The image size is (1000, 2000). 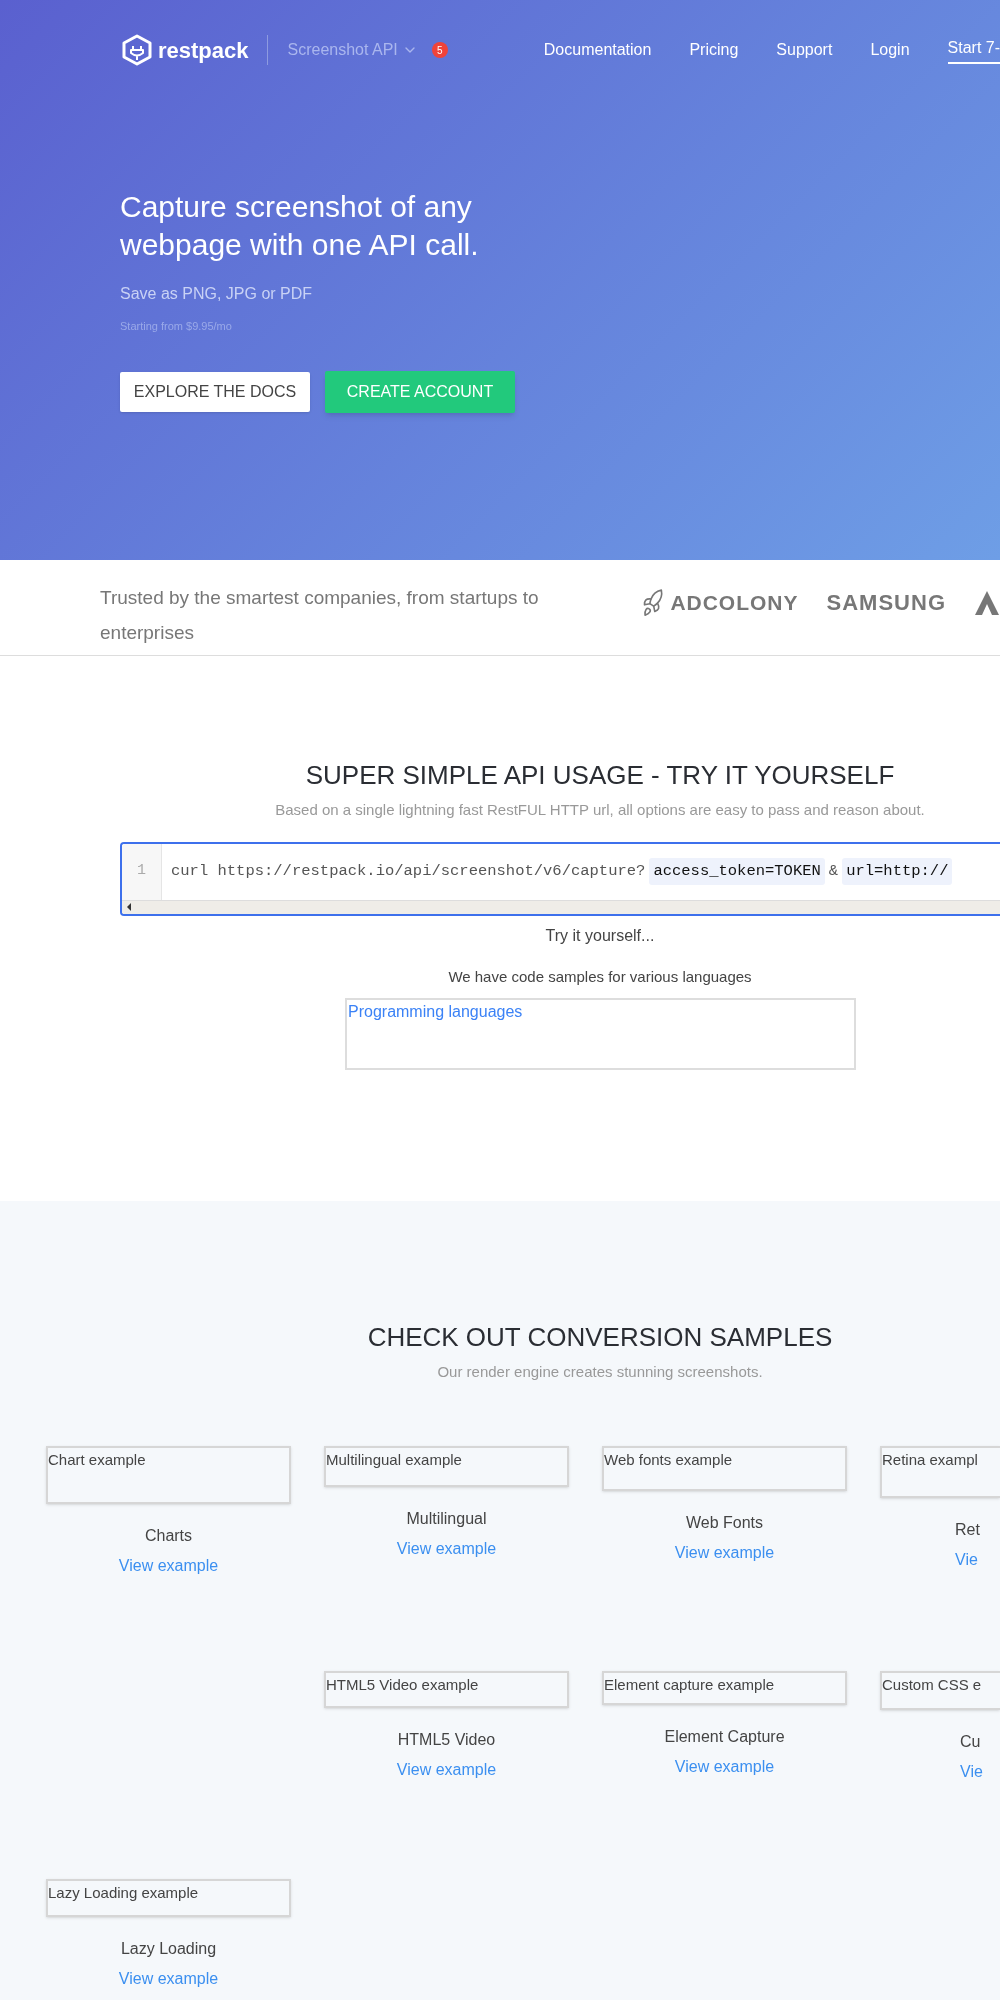 What do you see at coordinates (217, 294) in the screenshot?
I see `hero-subtitle: Save as PNG, JPG or PDF` at bounding box center [217, 294].